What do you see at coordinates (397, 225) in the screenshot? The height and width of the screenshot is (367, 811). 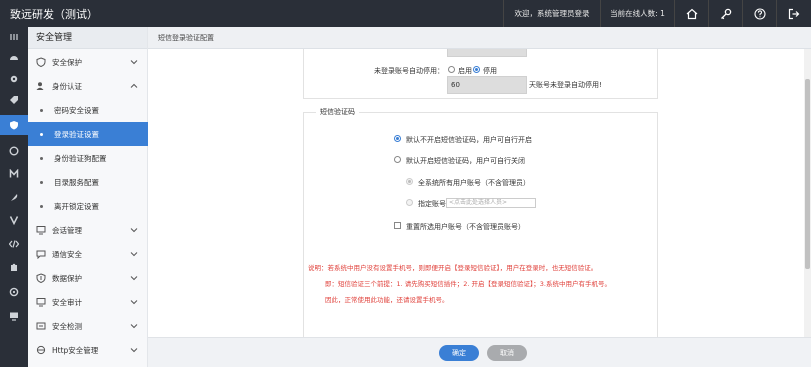 I see `reset-accounts-checkbox` at bounding box center [397, 225].